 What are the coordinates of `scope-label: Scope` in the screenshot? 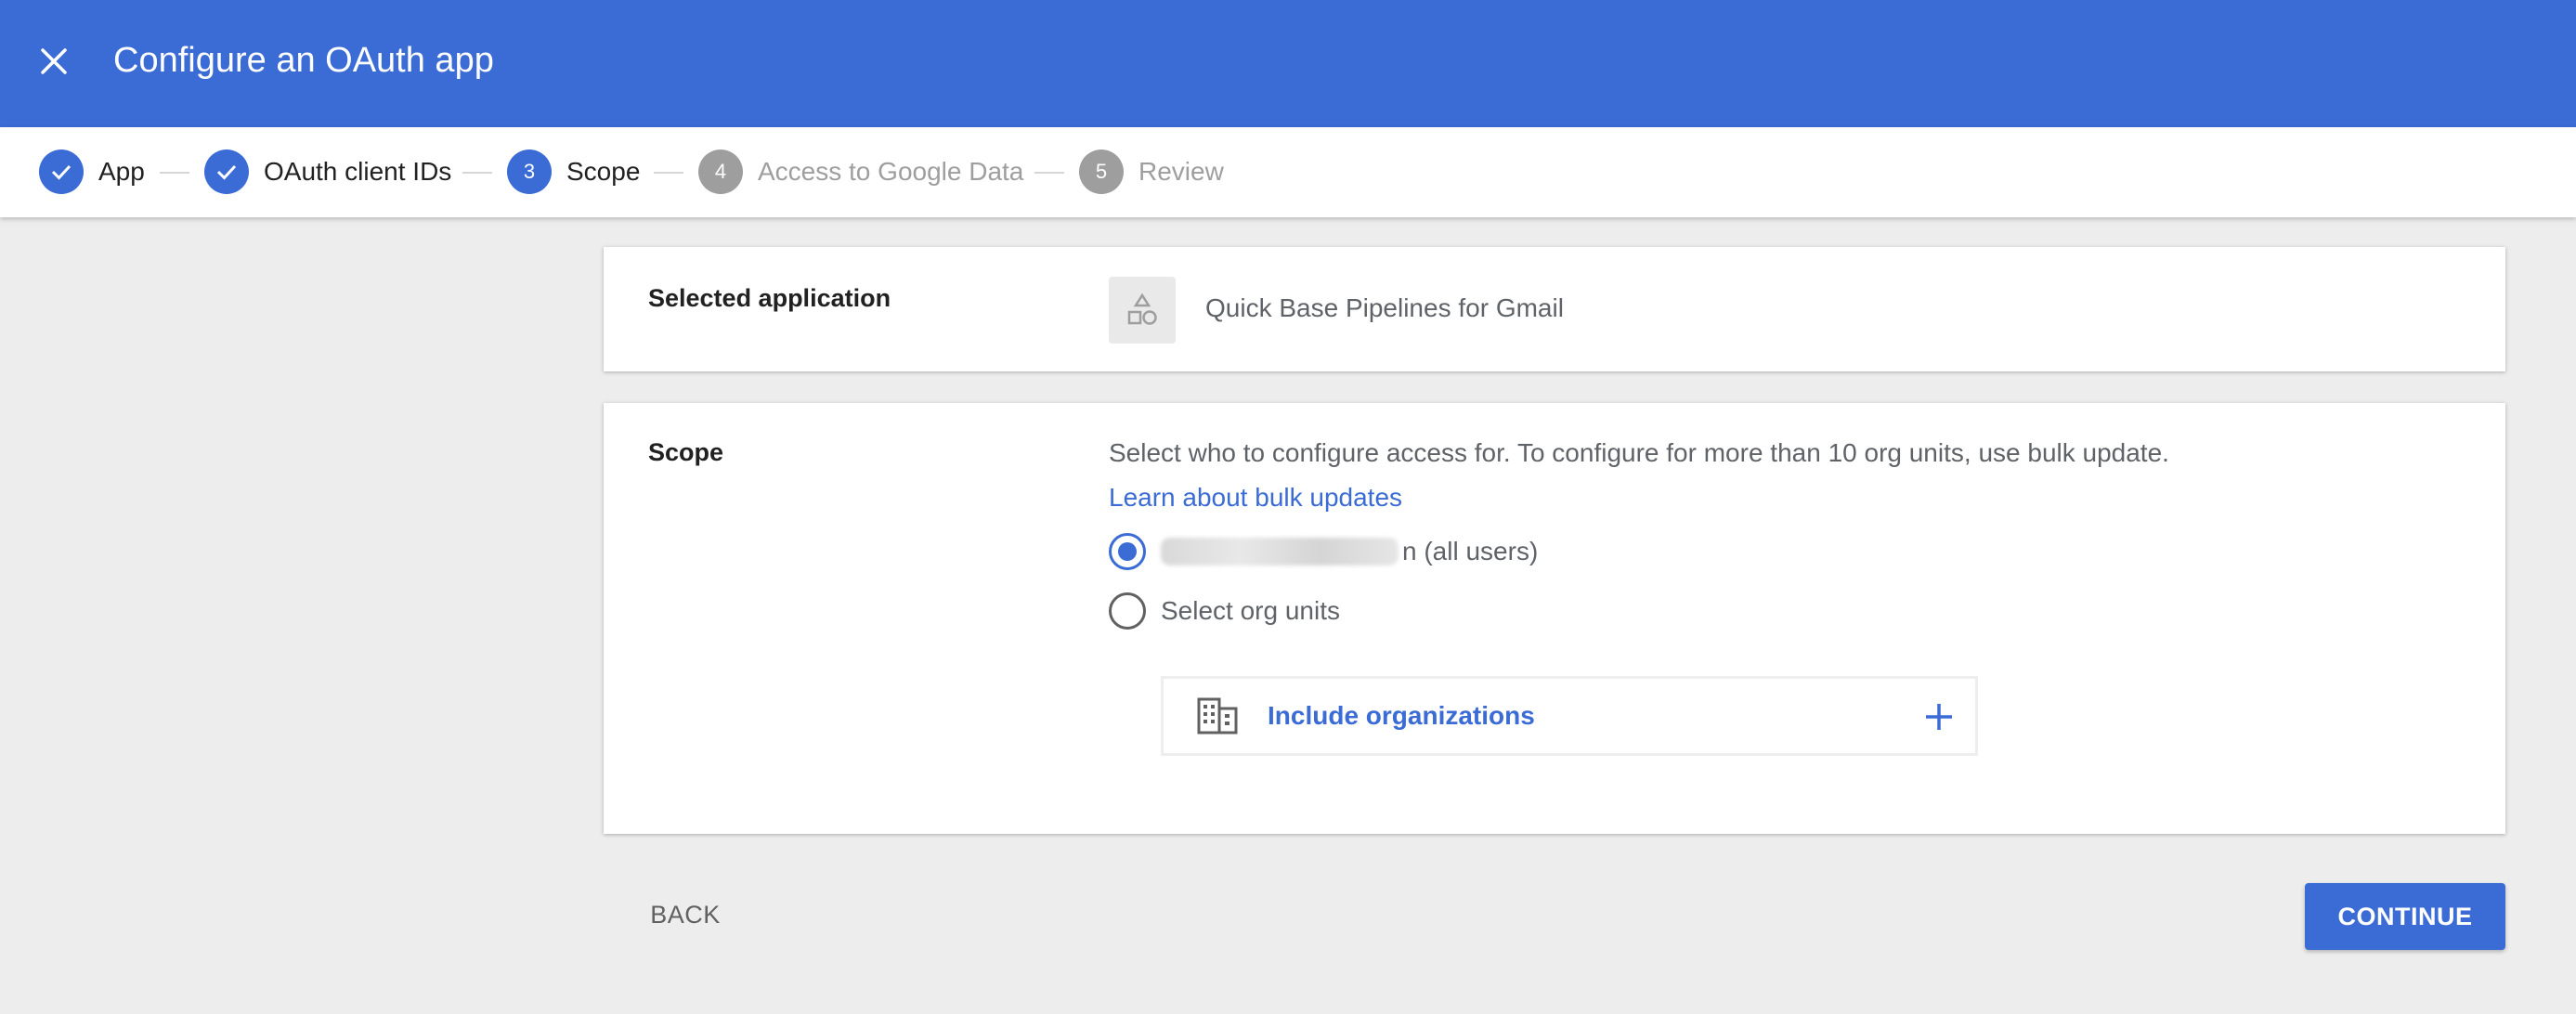 It's located at (686, 452).